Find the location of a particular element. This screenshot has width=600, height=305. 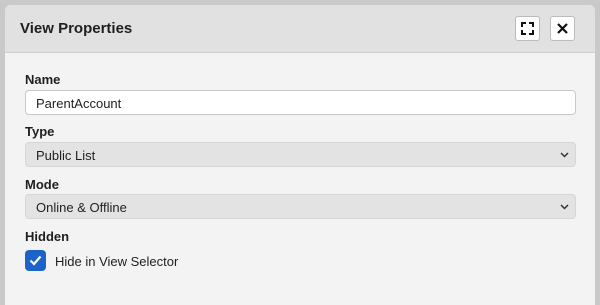

close-icon is located at coordinates (562, 28).